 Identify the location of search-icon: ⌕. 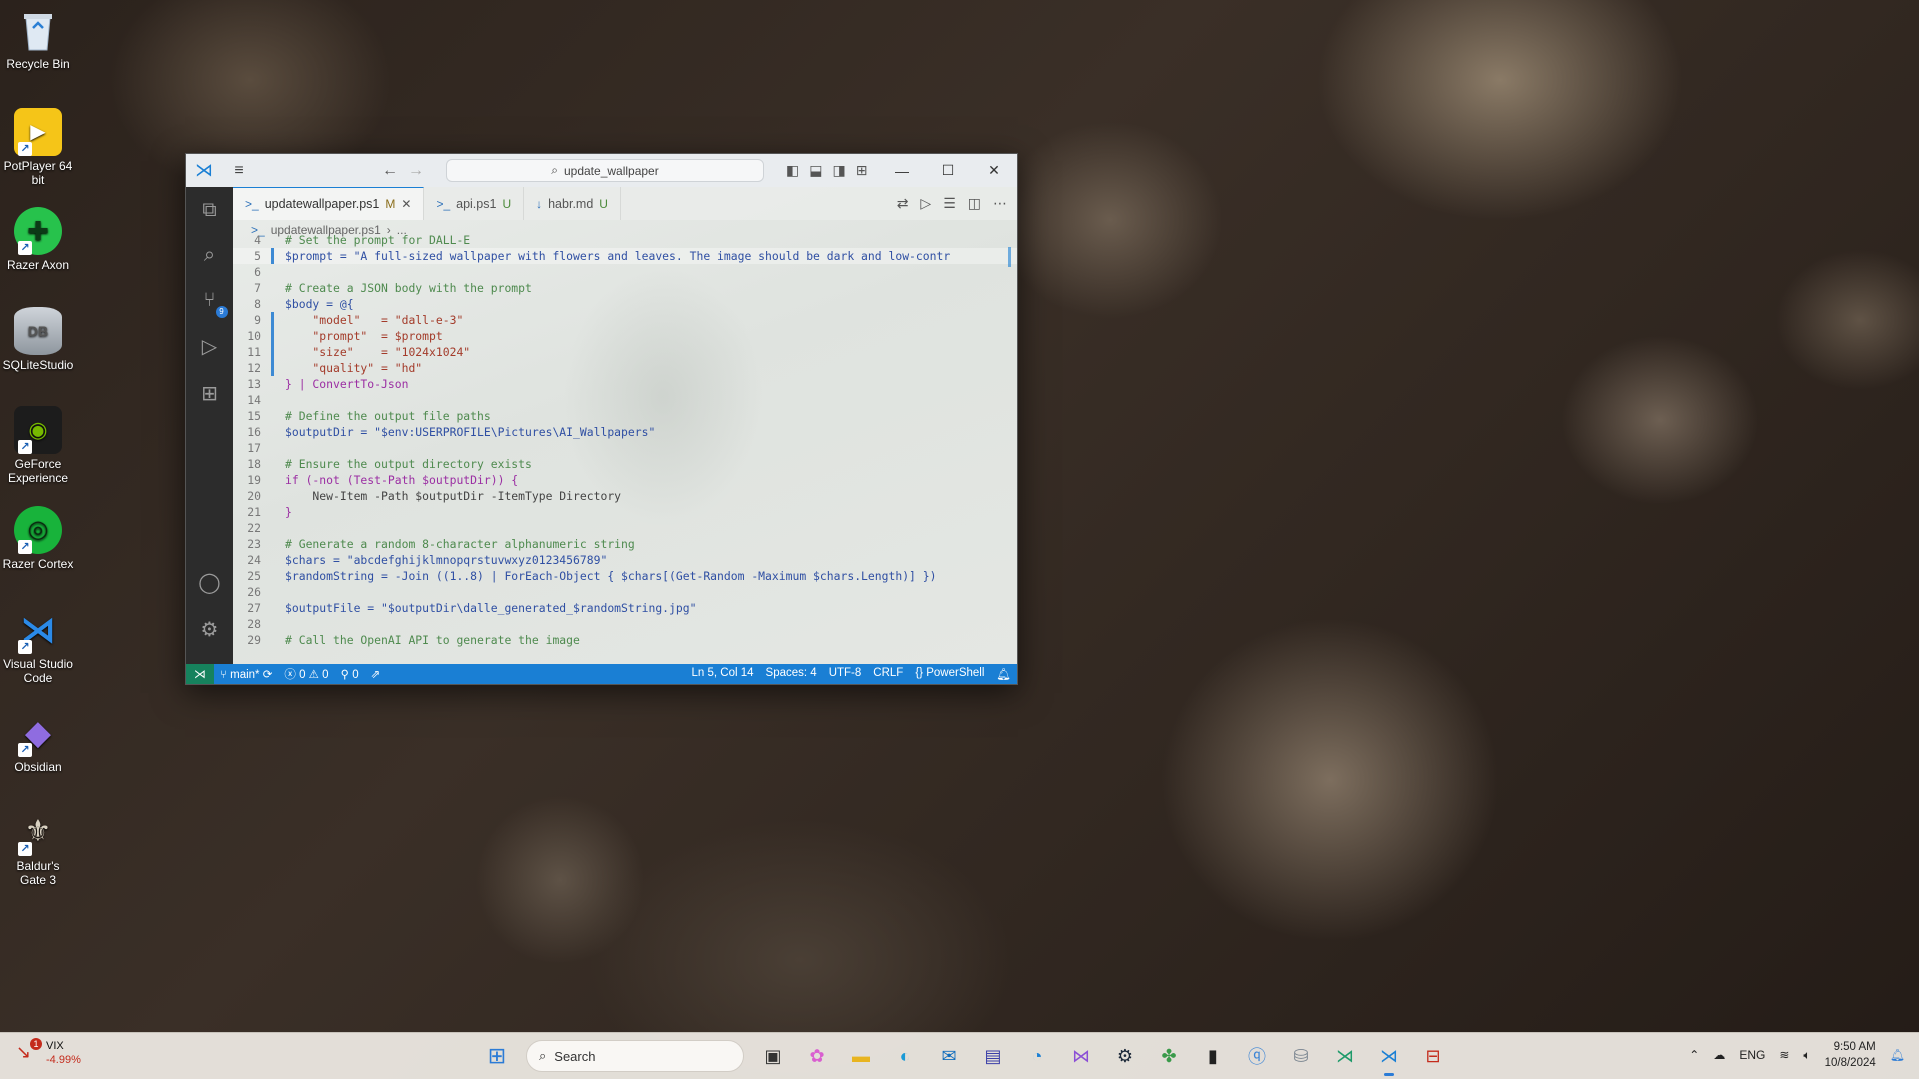
(210, 255).